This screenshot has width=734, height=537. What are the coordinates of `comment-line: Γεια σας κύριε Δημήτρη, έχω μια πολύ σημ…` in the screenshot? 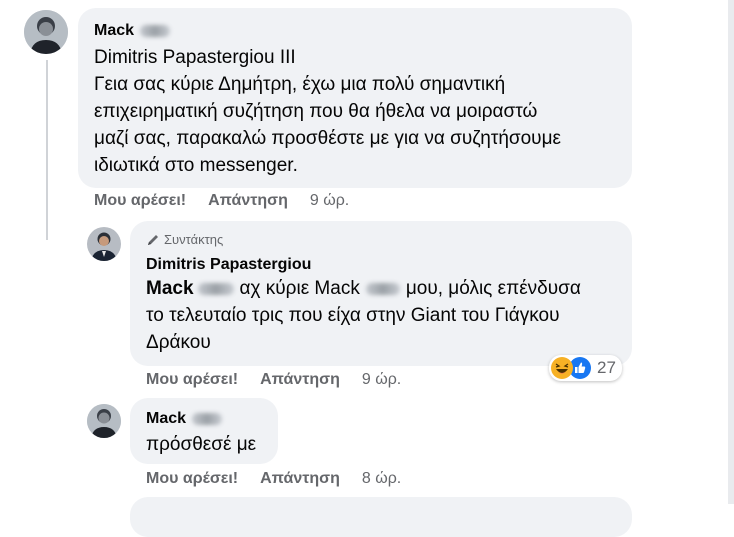 It's located at (300, 84).